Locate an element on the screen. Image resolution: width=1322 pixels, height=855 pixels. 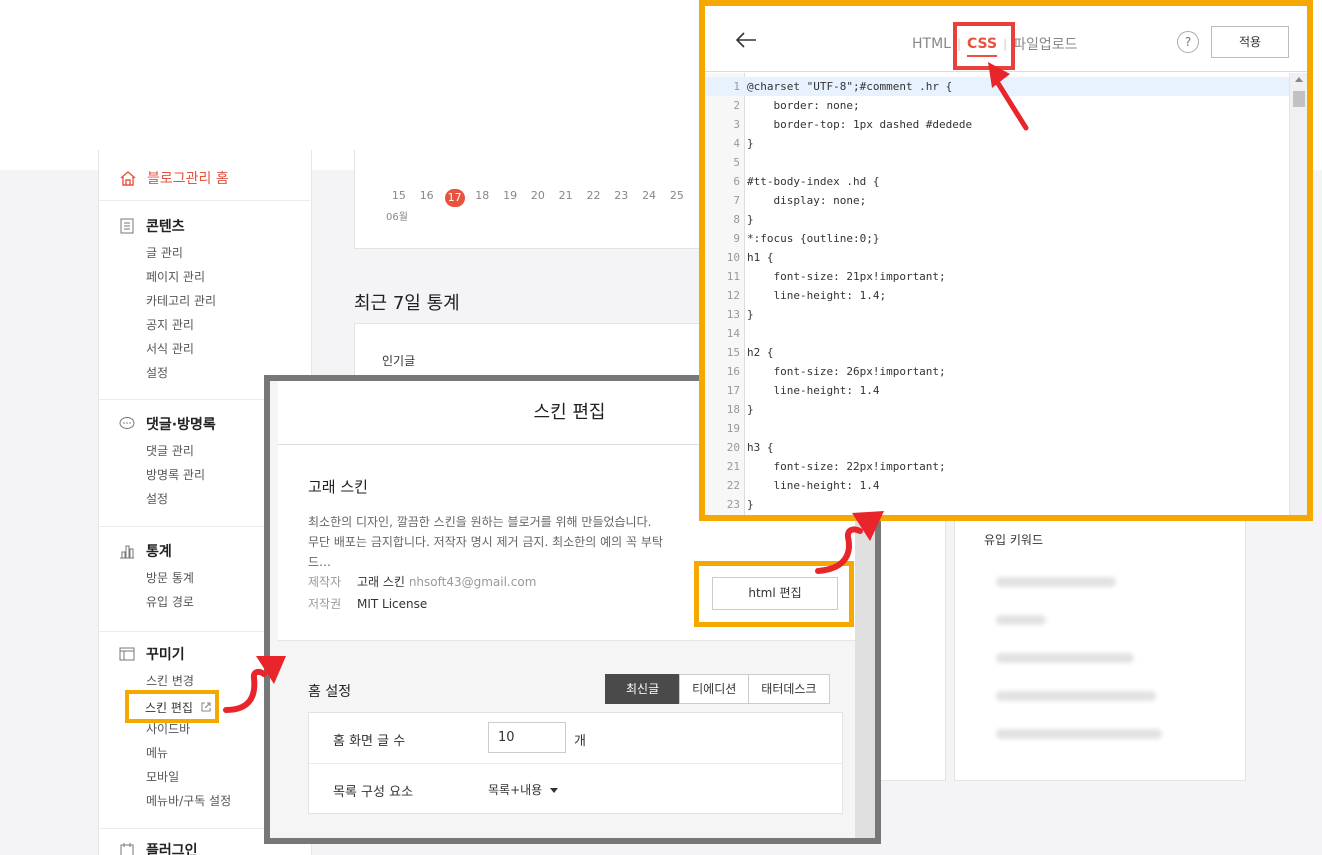
help-icon: ? is located at coordinates (1188, 42).